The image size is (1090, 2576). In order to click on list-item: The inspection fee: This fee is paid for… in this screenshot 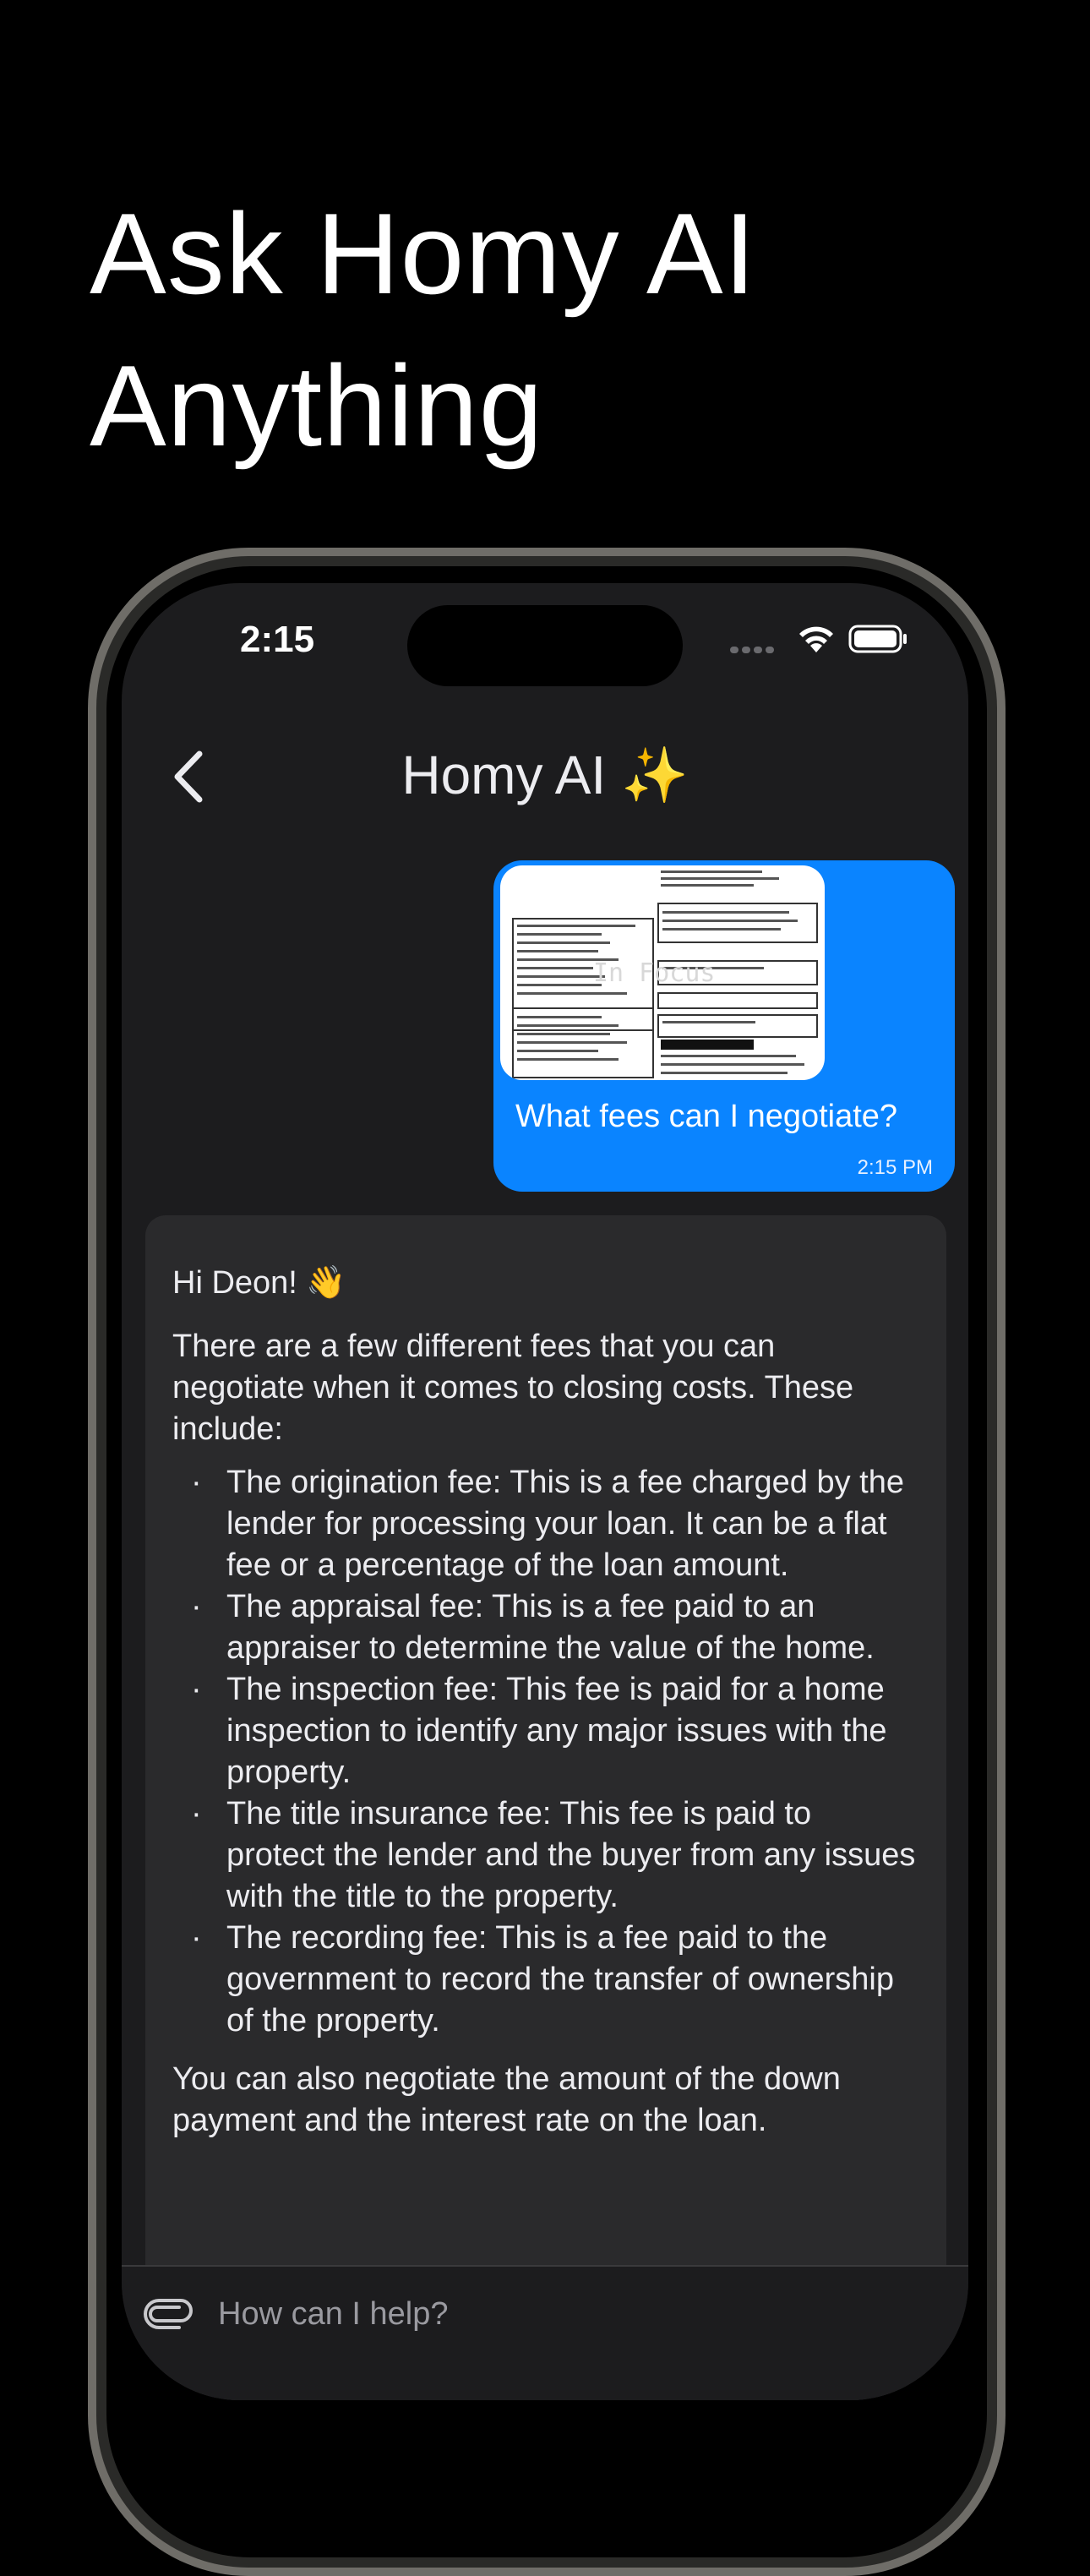, I will do `click(544, 1731)`.